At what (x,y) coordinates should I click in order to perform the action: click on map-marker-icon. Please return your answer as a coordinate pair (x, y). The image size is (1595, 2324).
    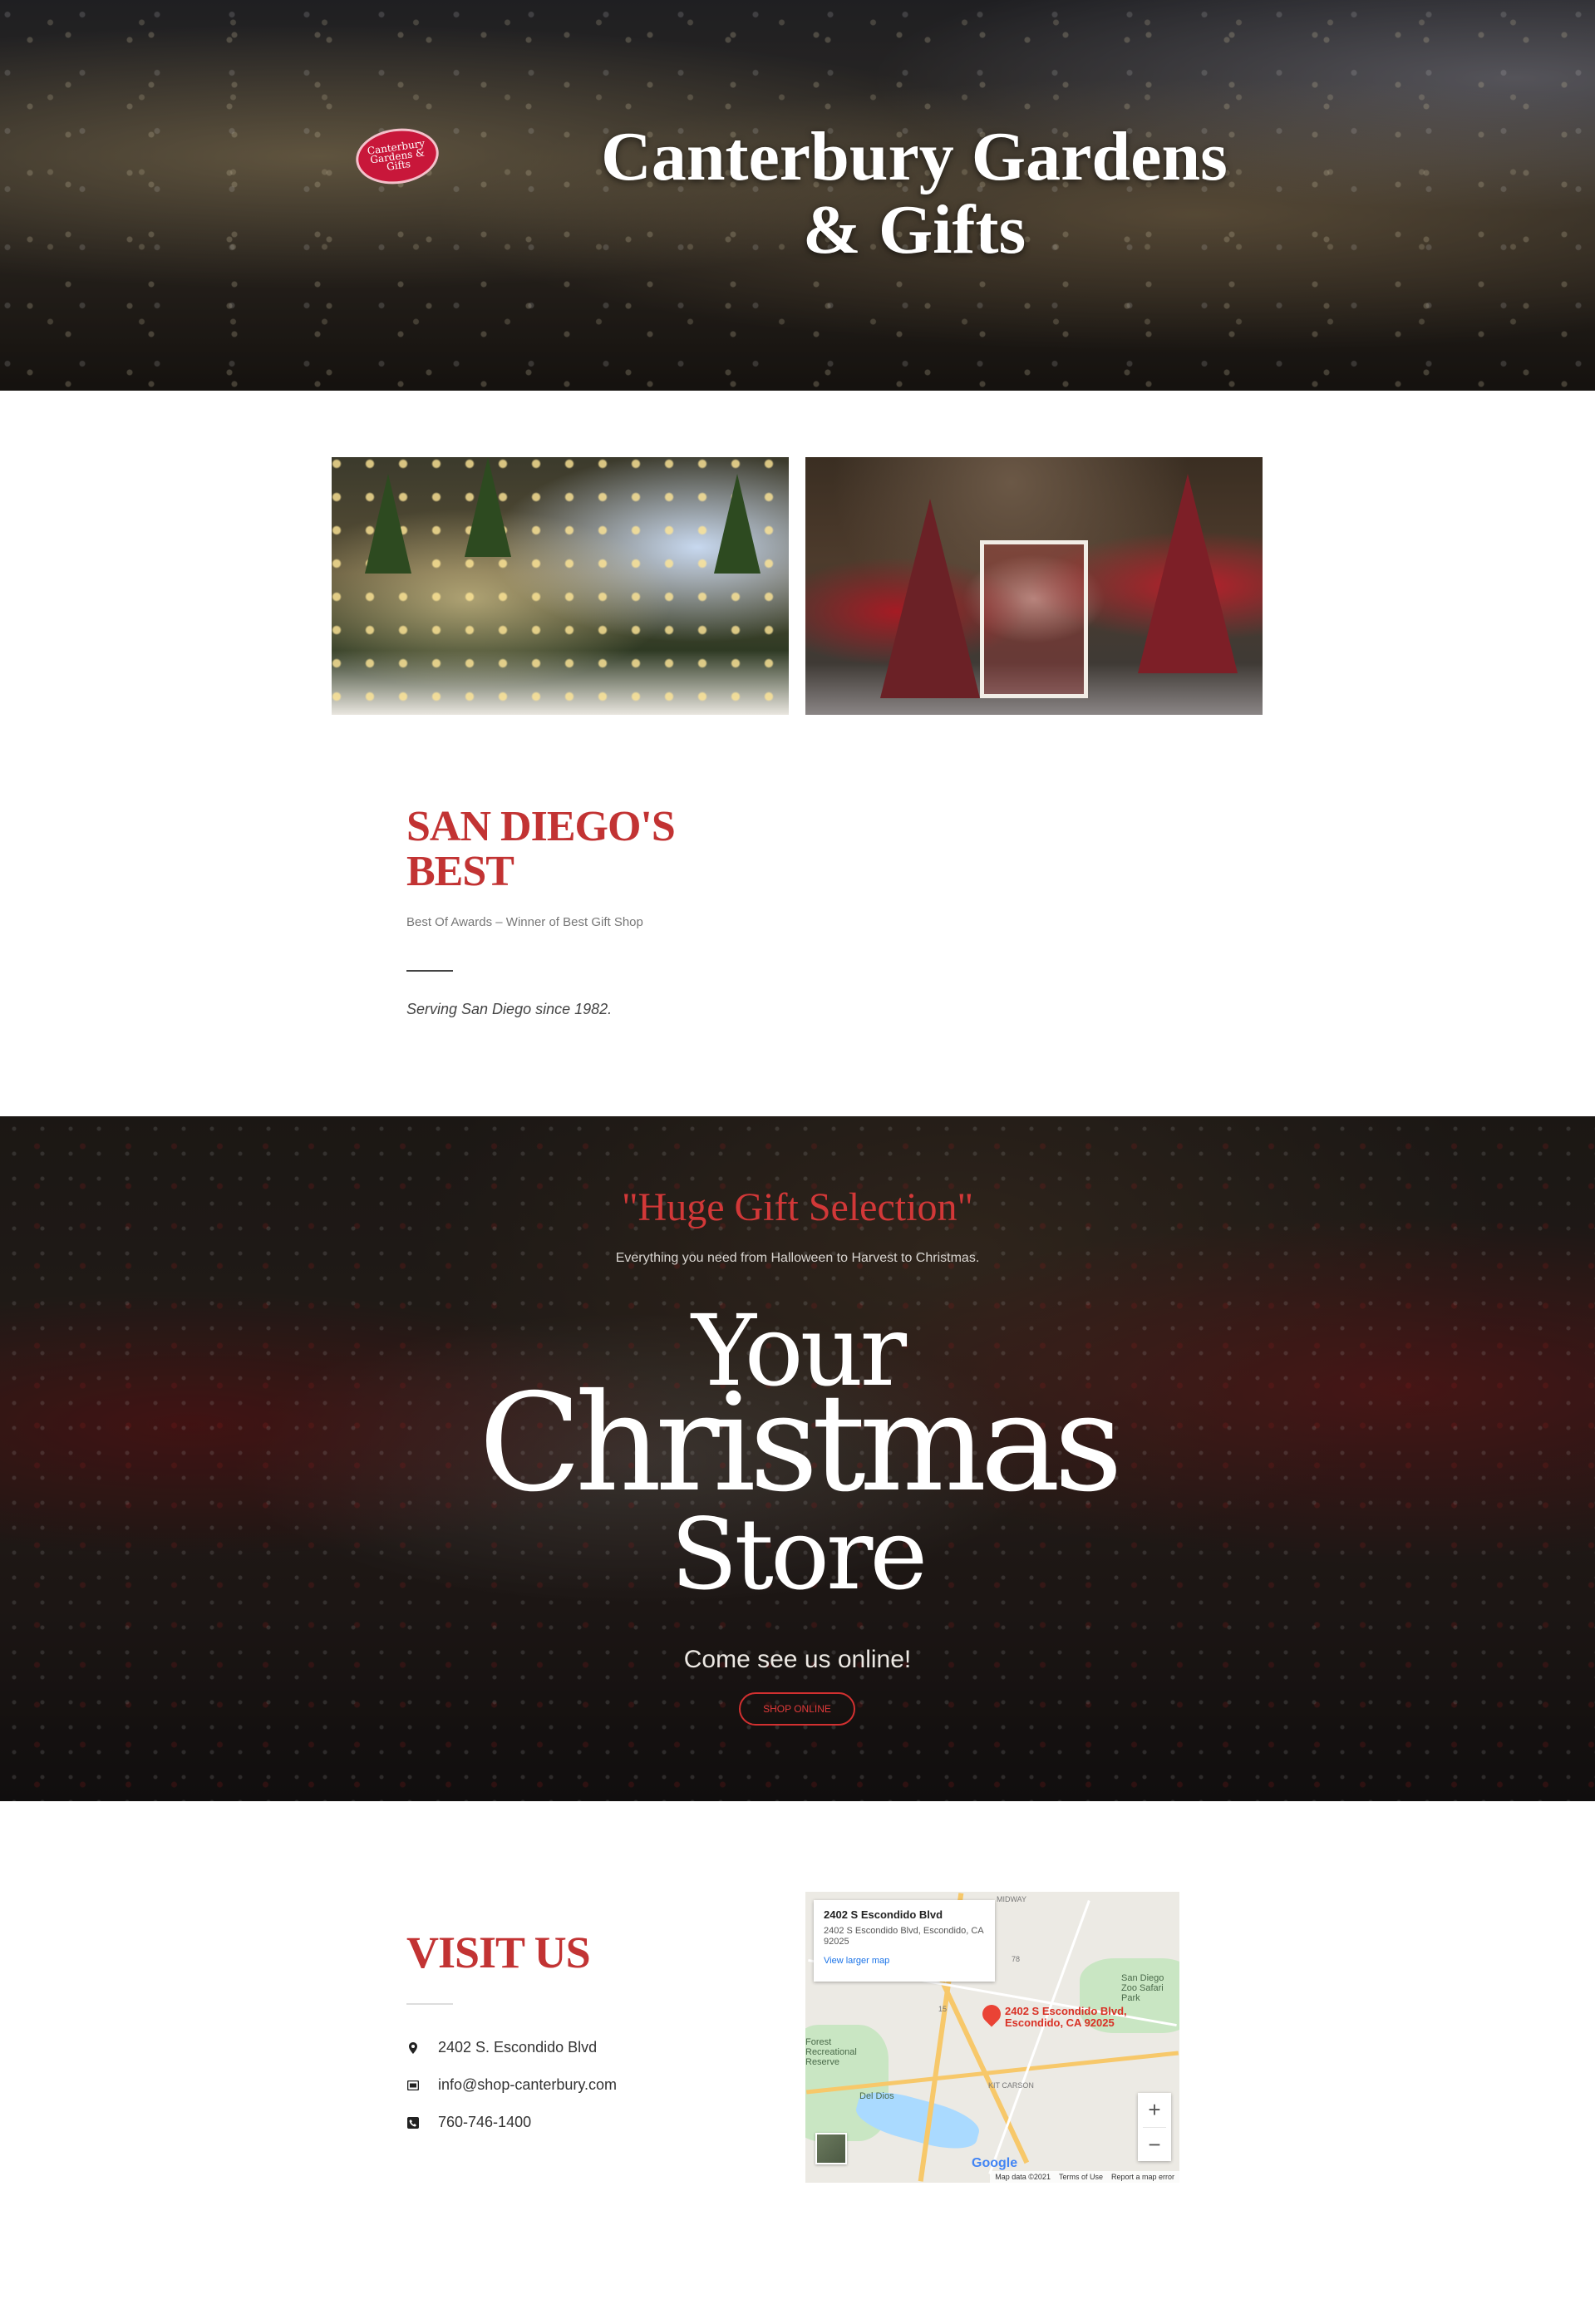
    Looking at the image, I should click on (413, 2048).